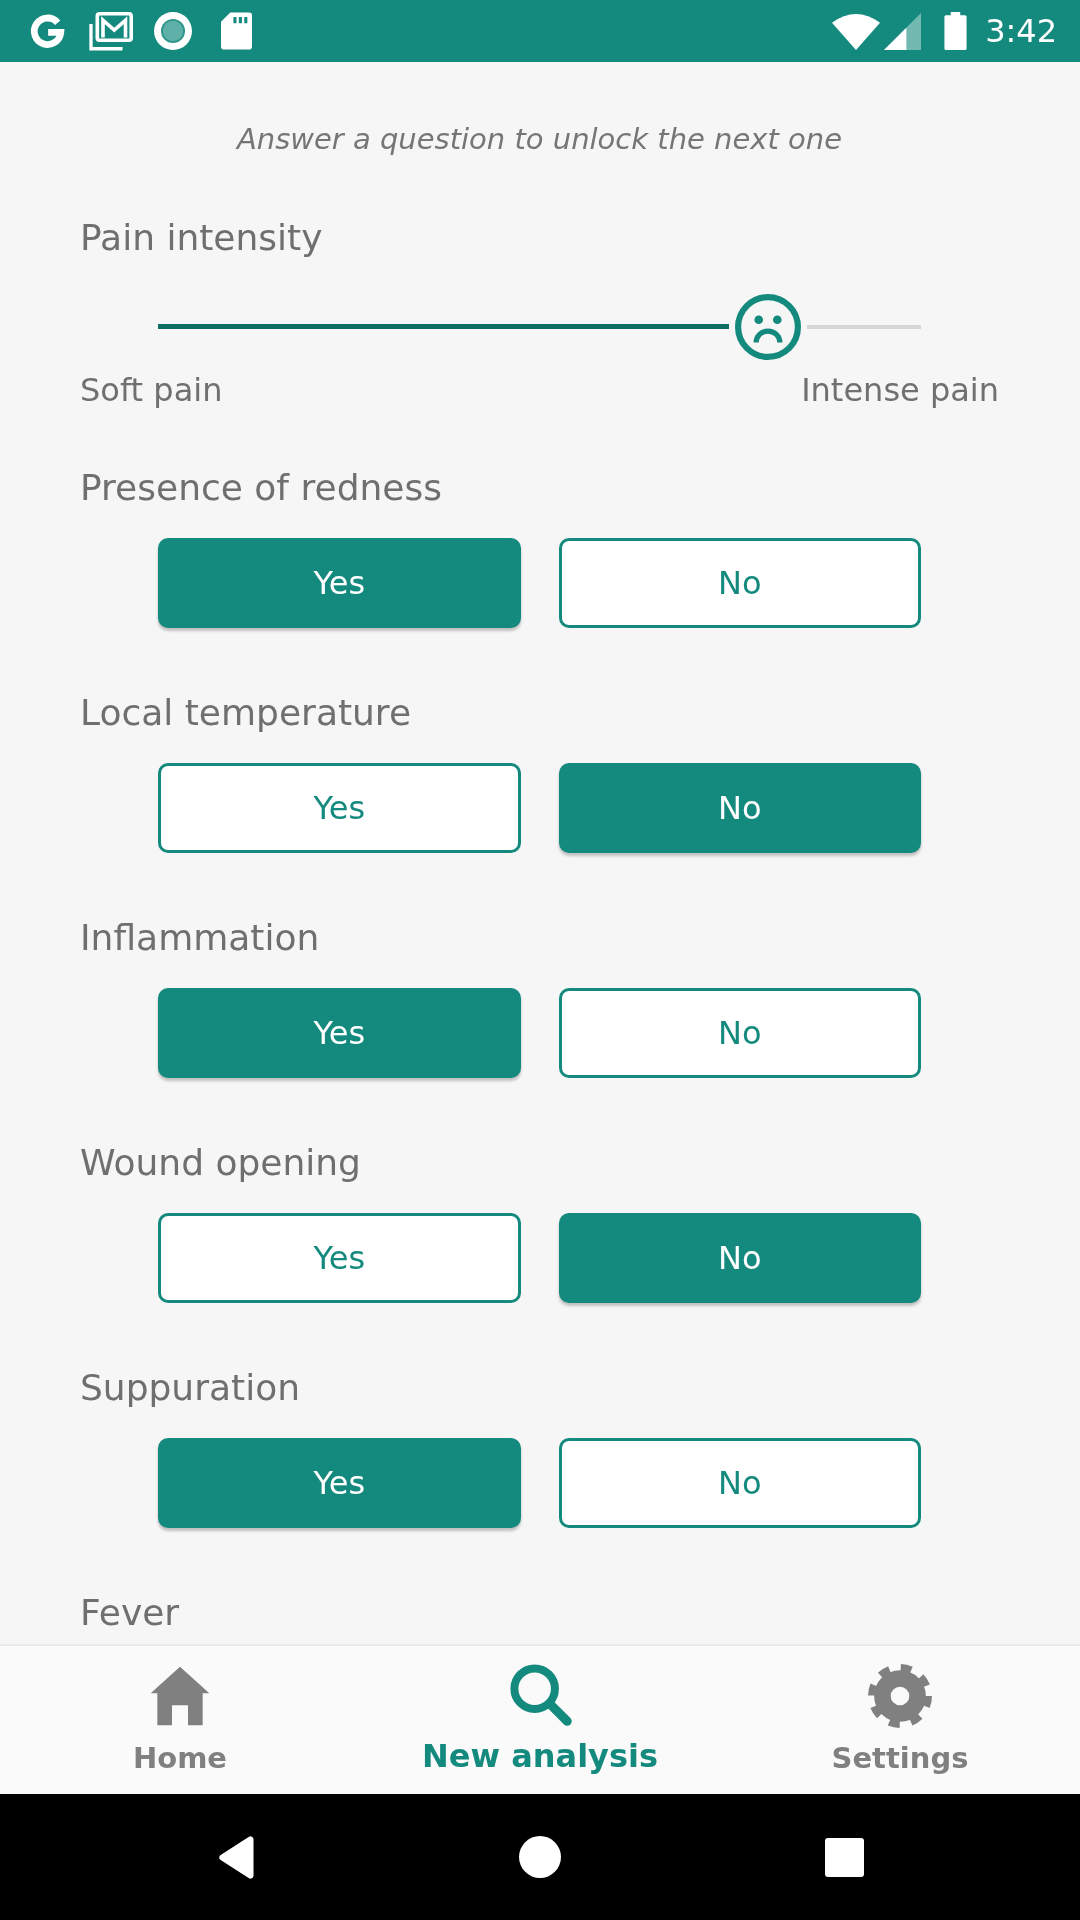 The image size is (1080, 1920). Describe the element at coordinates (110, 31) in the screenshot. I see `mail-icon` at that location.